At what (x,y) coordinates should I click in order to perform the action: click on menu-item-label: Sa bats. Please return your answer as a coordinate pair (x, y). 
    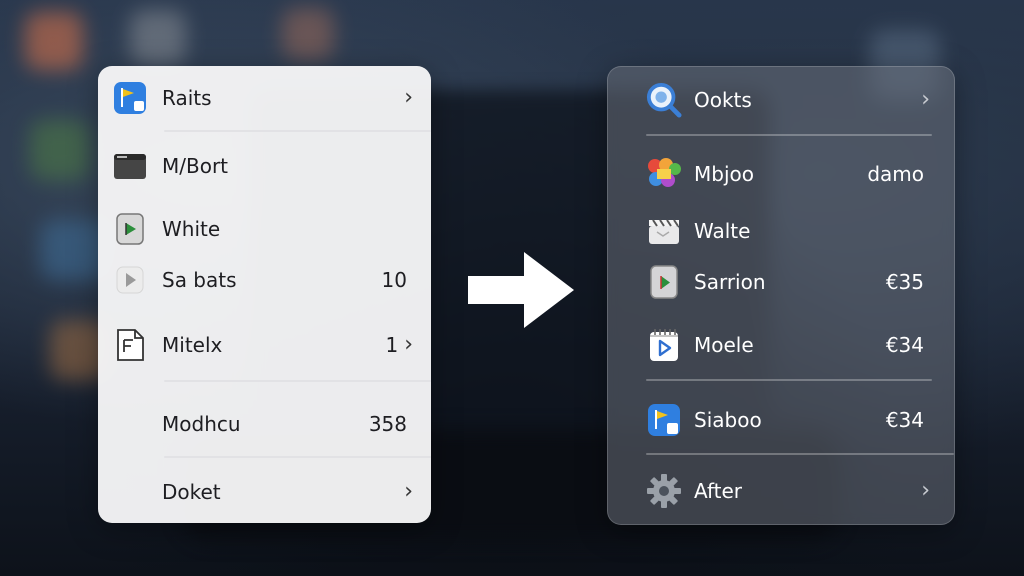
    Looking at the image, I should click on (199, 280).